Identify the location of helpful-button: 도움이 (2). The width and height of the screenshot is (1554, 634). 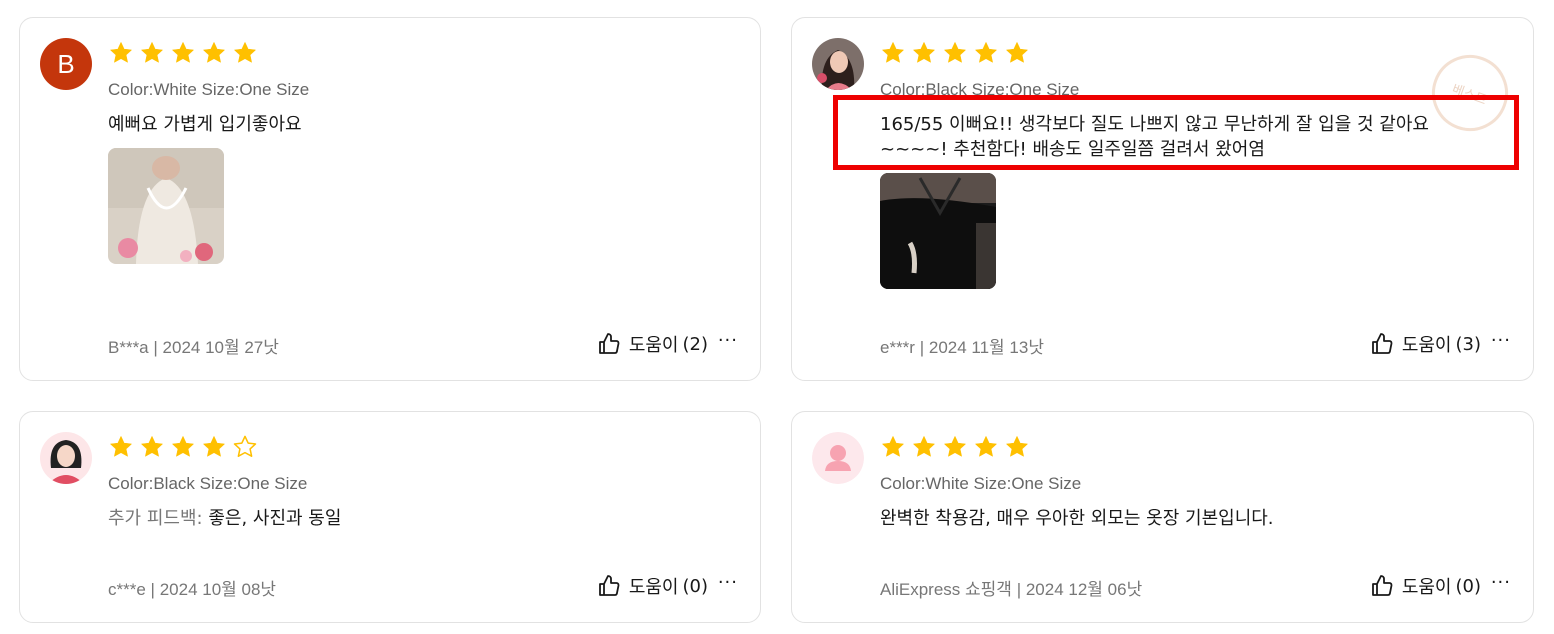
(652, 344).